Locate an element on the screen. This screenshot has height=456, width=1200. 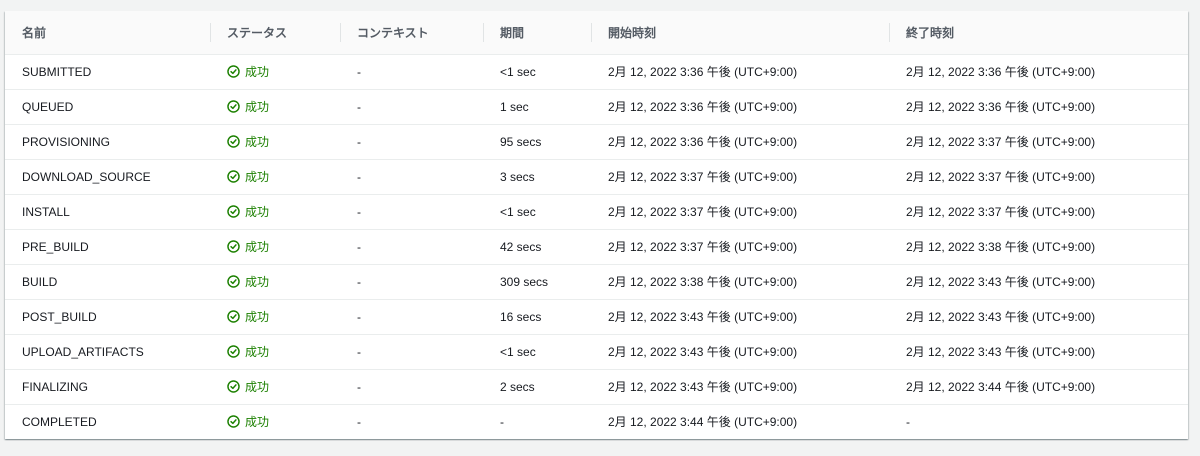
column-header-context: コンテキスト is located at coordinates (411, 33).